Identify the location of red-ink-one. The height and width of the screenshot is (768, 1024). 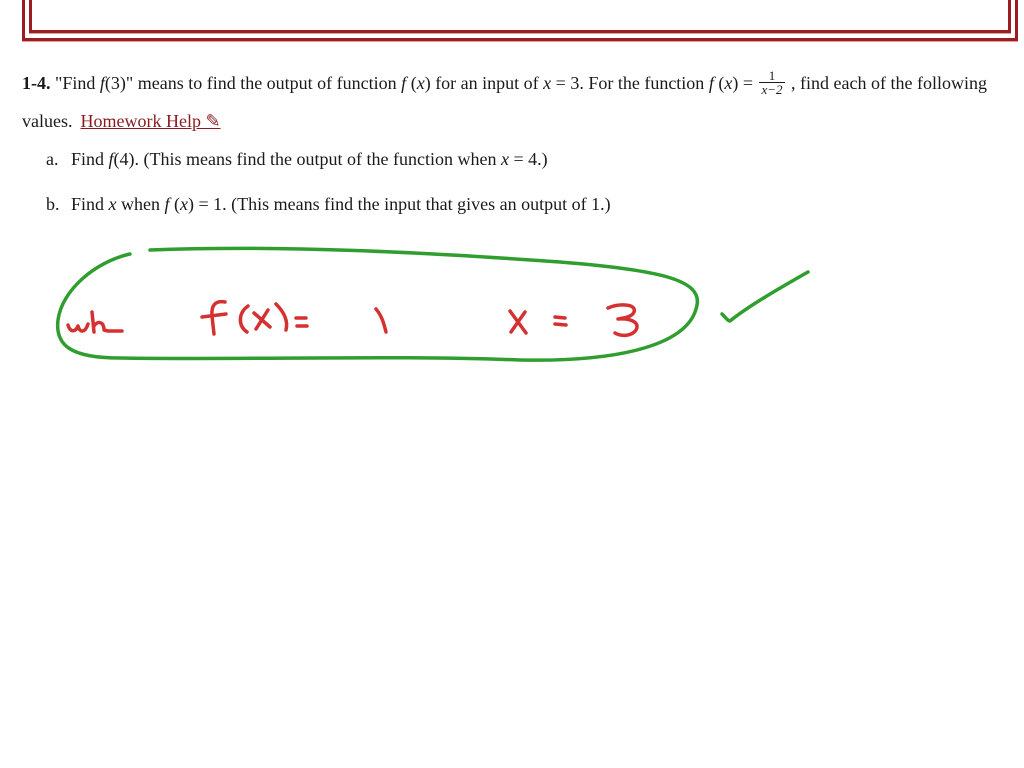
(381, 320).